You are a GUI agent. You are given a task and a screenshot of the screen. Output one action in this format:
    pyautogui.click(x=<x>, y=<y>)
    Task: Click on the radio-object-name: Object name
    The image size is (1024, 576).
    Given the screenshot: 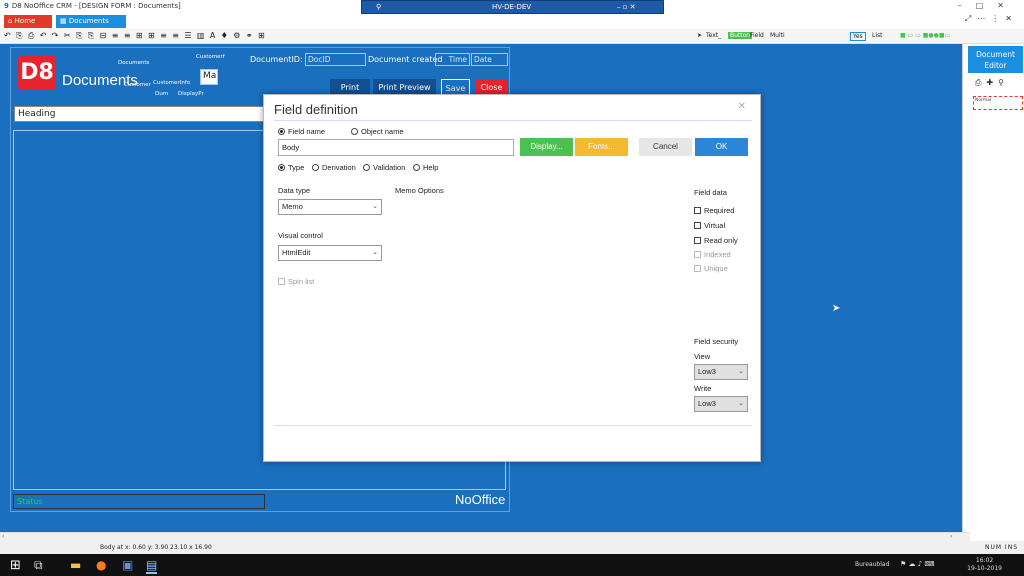 What is the action you would take?
    pyautogui.click(x=377, y=131)
    